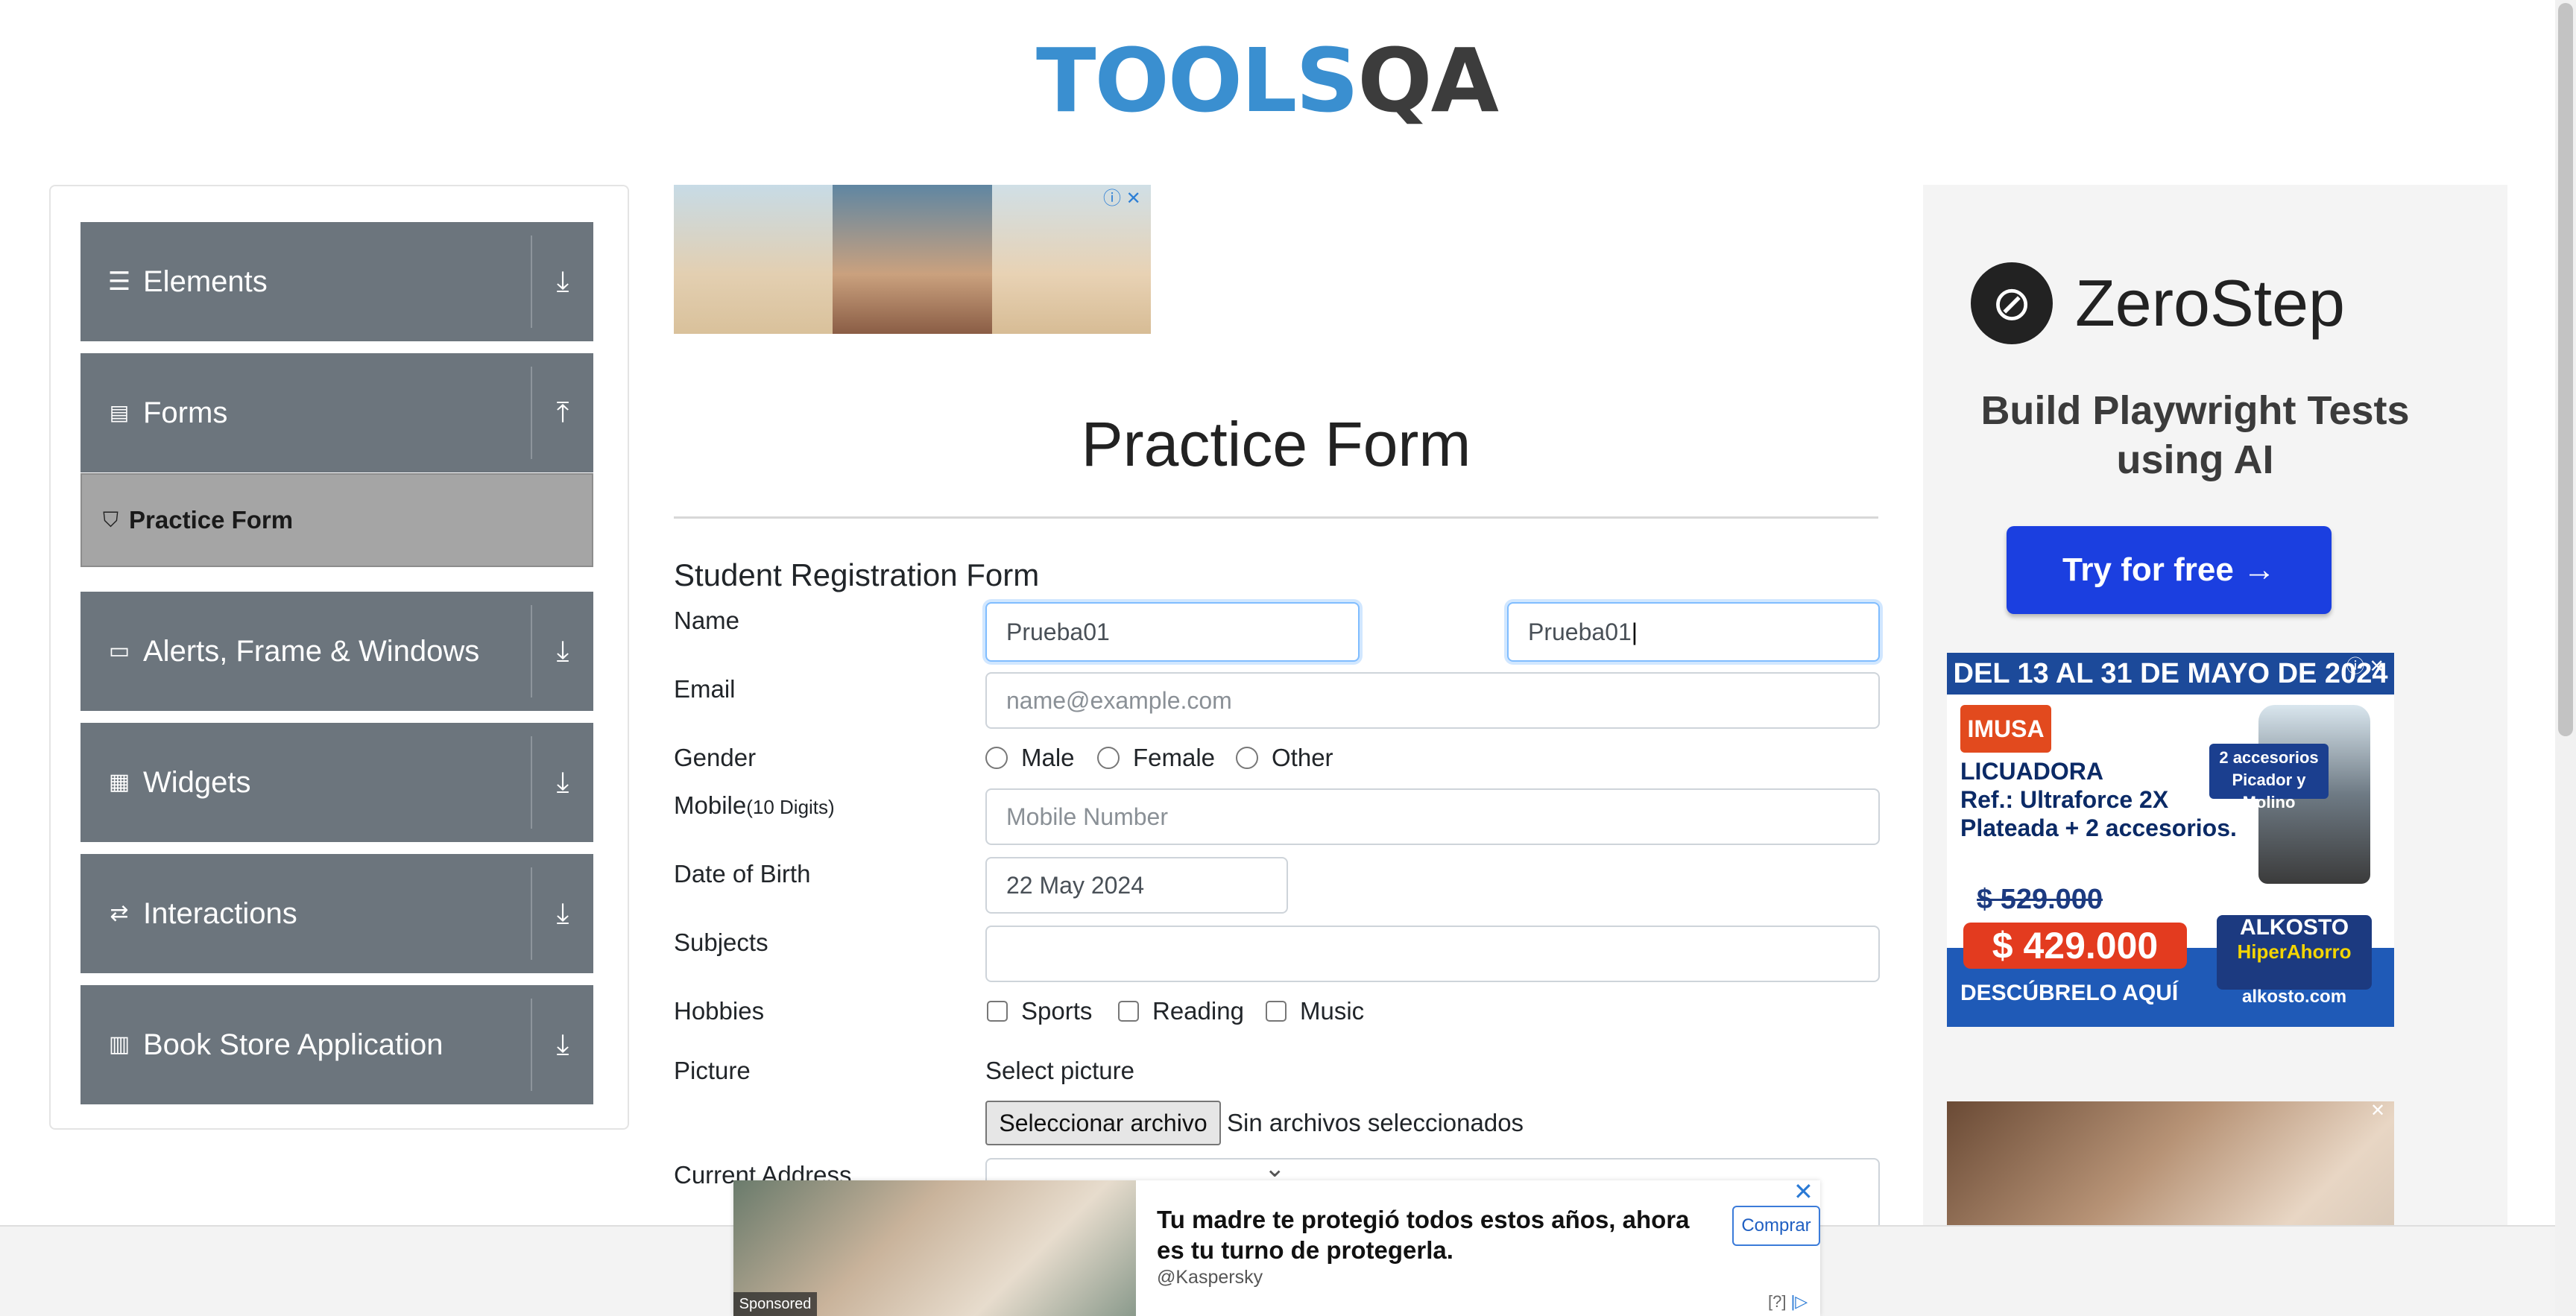 This screenshot has height=1316, width=2576. I want to click on hobby-reading-checkbox, so click(1128, 1012).